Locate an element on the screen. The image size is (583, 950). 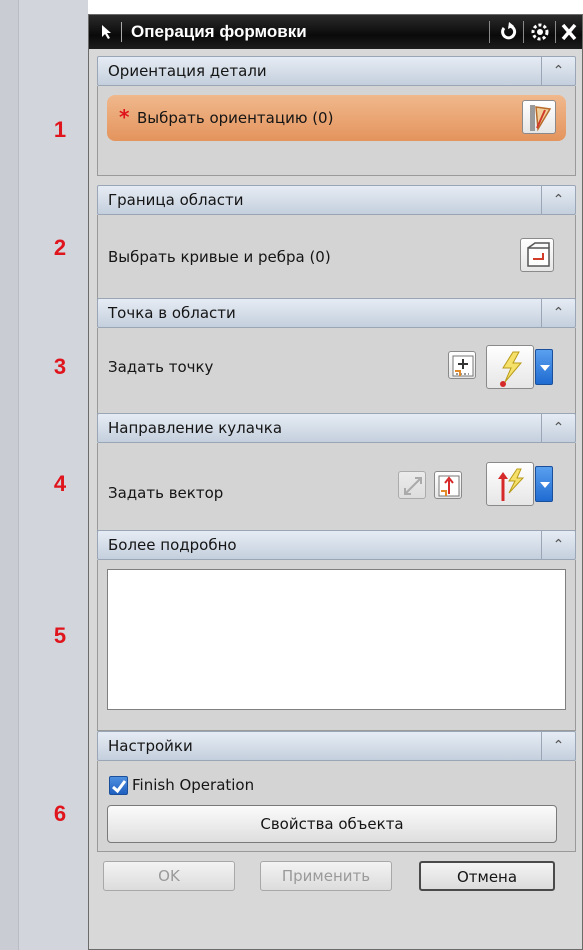
vector-method-dropdown is located at coordinates (544, 484).